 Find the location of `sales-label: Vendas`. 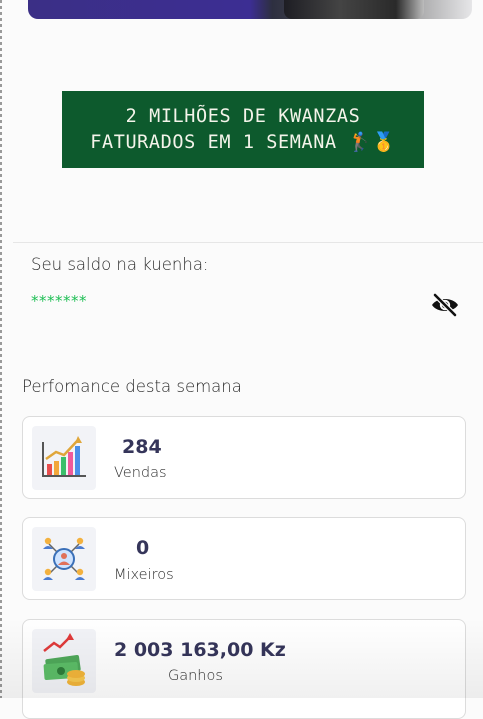

sales-label: Vendas is located at coordinates (140, 473).